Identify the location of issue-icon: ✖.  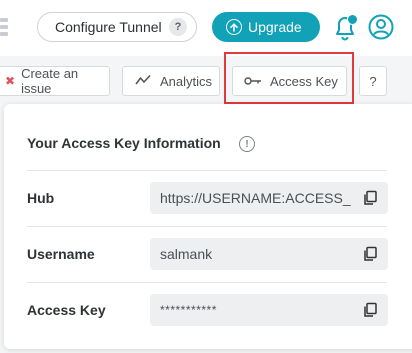
(10, 81).